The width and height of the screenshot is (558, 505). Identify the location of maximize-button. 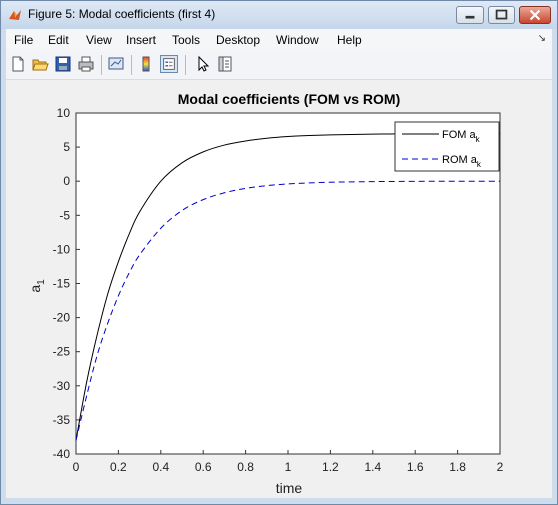
(501, 15).